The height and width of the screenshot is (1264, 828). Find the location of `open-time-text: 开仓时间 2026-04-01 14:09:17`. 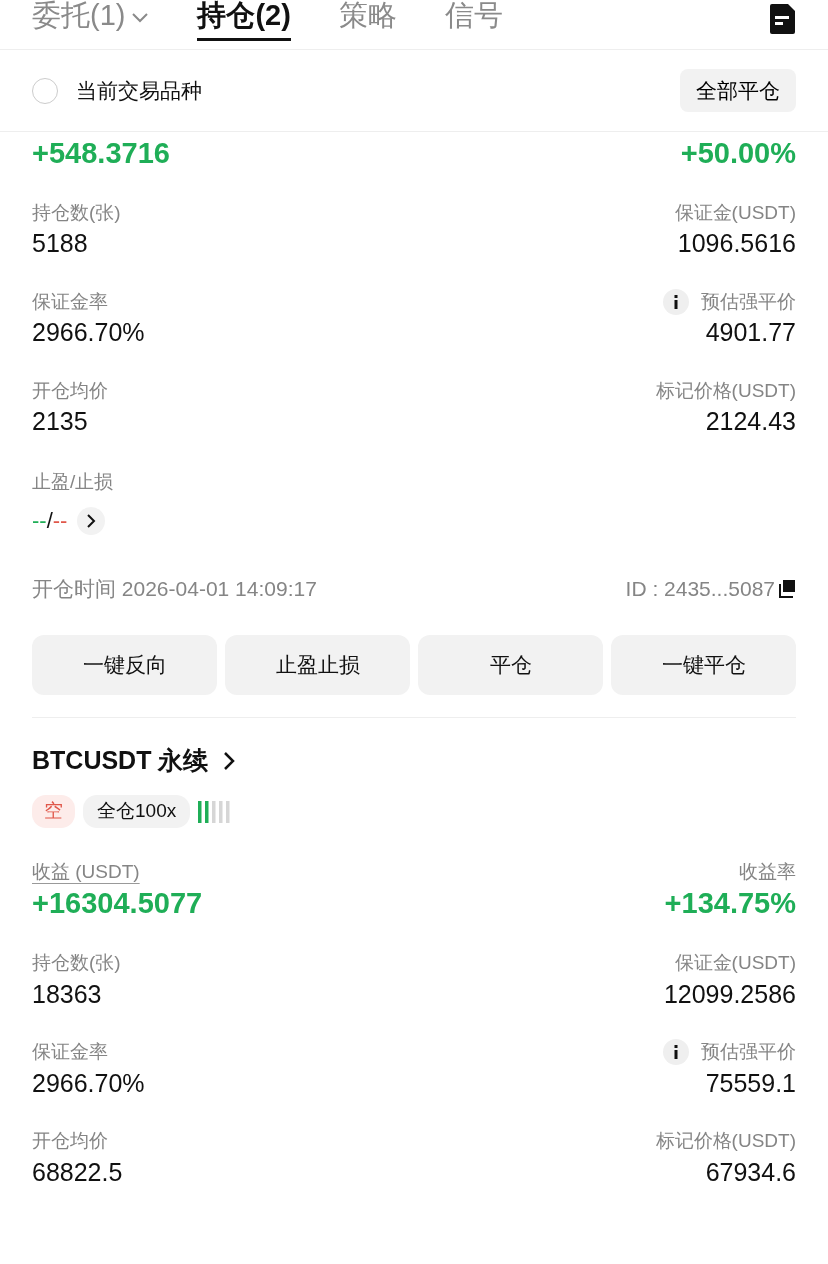

open-time-text: 开仓时间 2026-04-01 14:09:17 is located at coordinates (174, 589).